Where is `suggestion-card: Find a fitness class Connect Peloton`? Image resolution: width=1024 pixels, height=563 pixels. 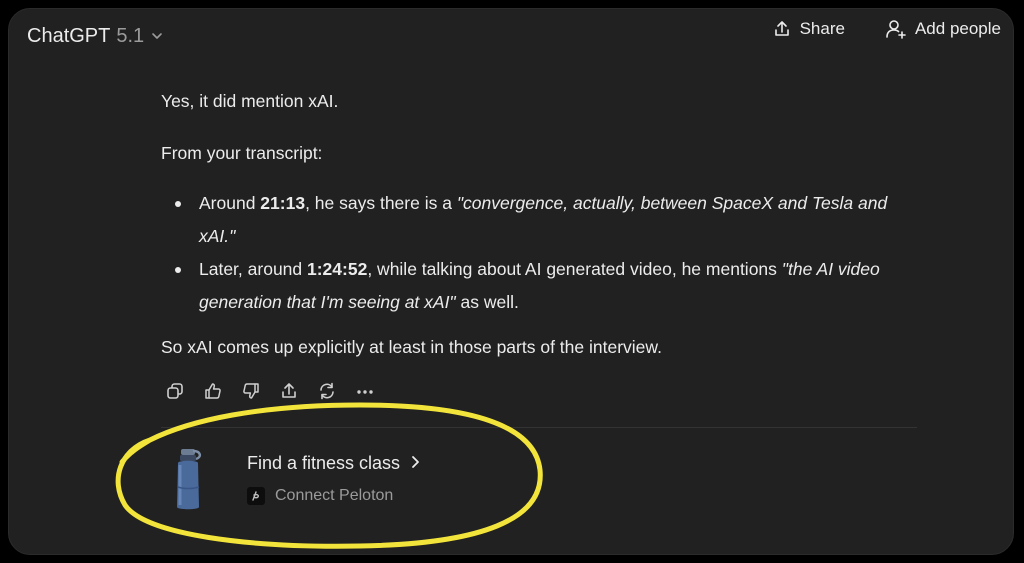 suggestion-card: Find a fitness class Connect Peloton is located at coordinates (319, 482).